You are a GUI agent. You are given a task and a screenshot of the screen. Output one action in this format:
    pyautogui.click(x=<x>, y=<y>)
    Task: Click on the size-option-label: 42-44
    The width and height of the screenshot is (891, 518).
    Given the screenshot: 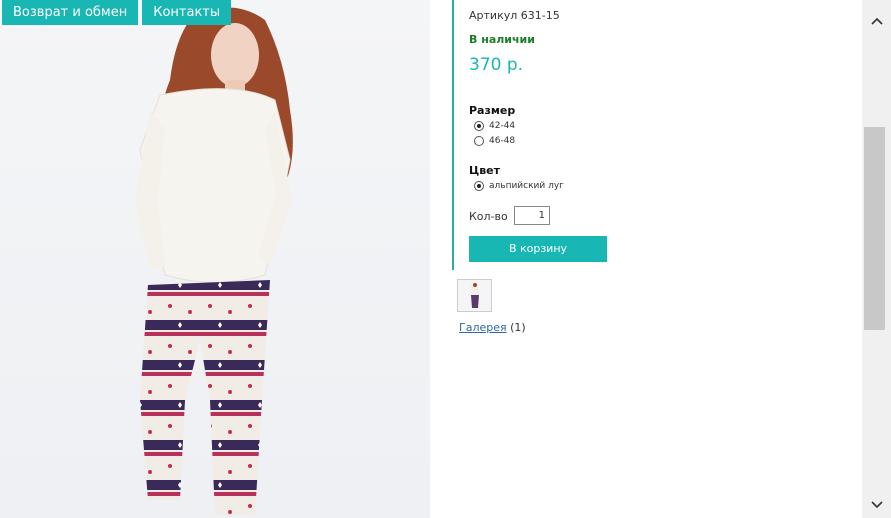 What is the action you would take?
    pyautogui.click(x=502, y=126)
    